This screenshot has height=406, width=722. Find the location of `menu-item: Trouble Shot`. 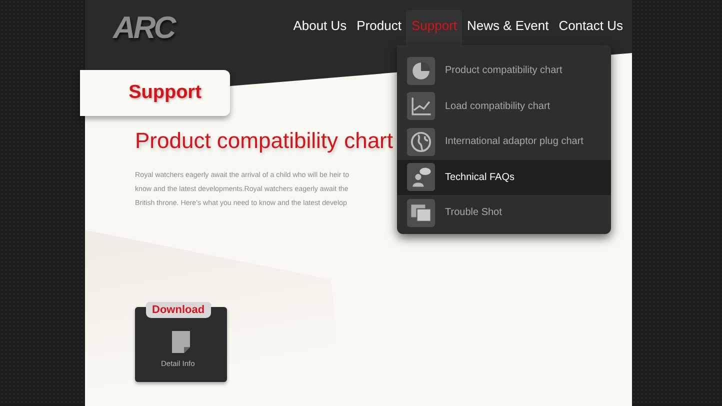

menu-item: Trouble Shot is located at coordinates (504, 212).